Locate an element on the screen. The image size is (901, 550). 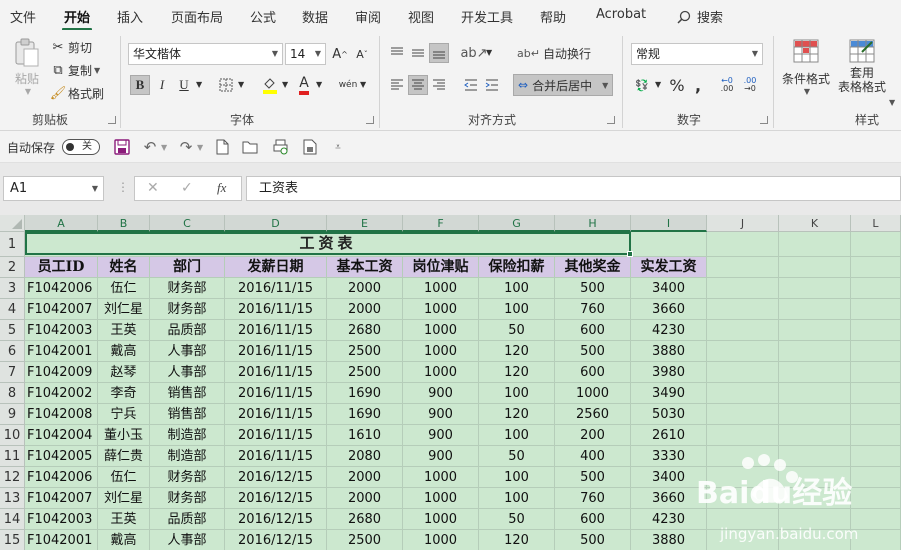
table-cell: F1042002 is located at coordinates (61, 393).